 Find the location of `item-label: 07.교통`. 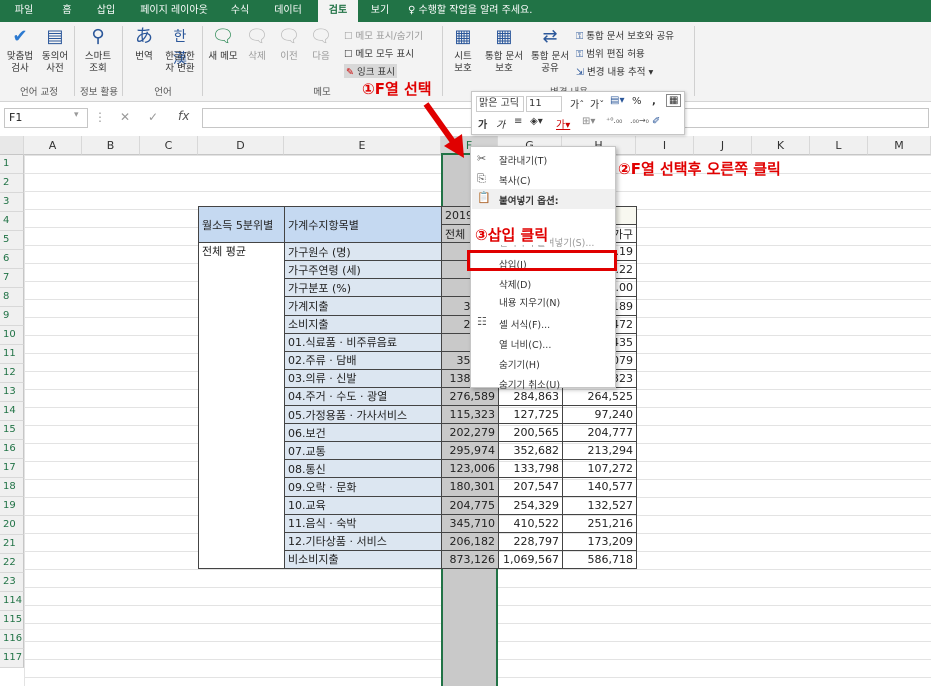

item-label: 07.교통 is located at coordinates (363, 451).